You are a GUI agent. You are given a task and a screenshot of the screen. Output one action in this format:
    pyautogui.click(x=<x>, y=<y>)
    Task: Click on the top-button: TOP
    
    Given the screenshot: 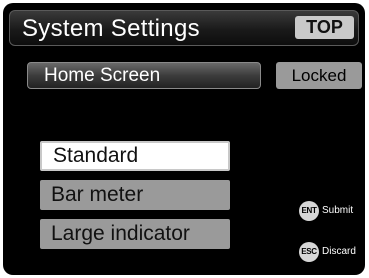 What is the action you would take?
    pyautogui.click(x=324, y=27)
    